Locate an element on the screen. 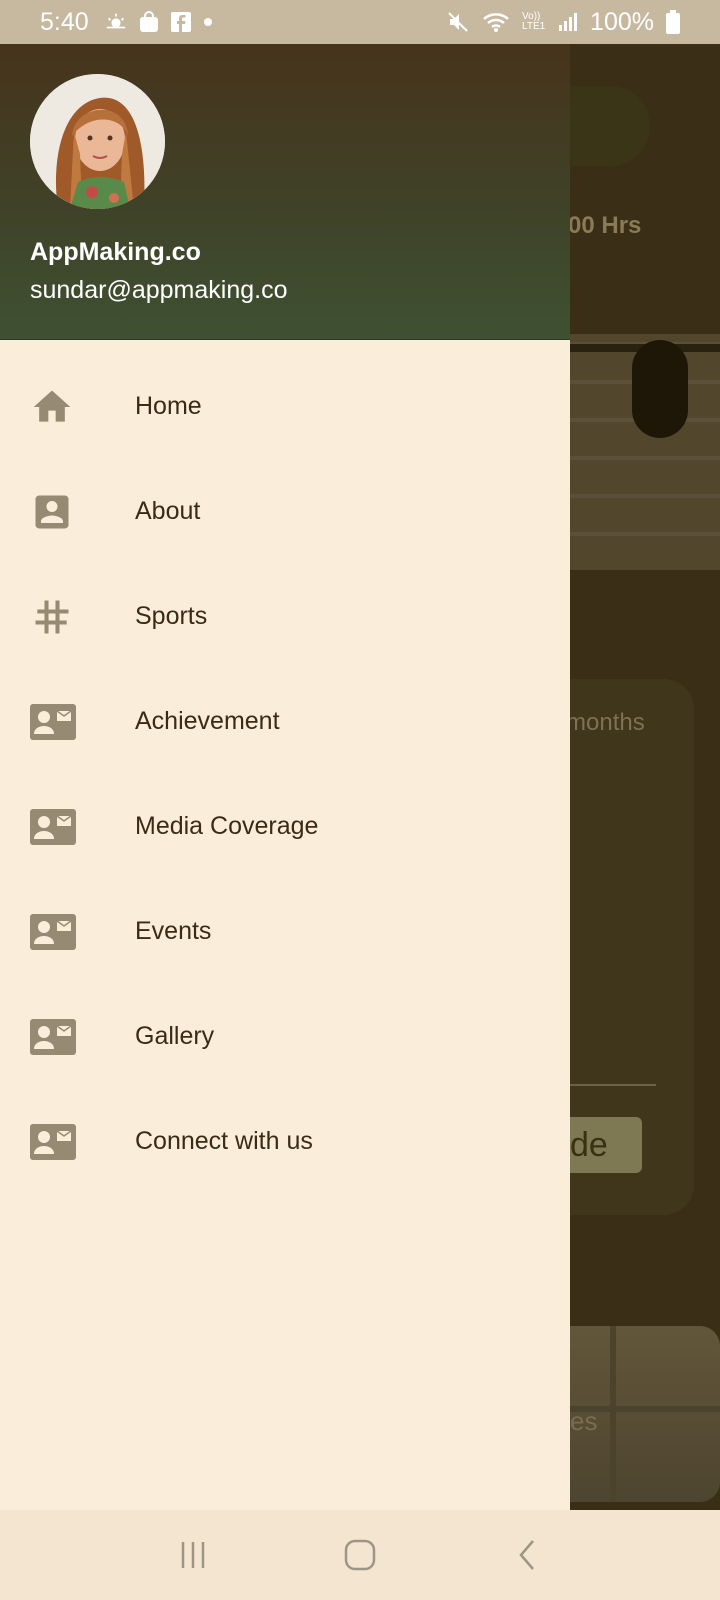 This screenshot has height=1600, width=720. background-hours: :00 Hrs is located at coordinates (601, 225).